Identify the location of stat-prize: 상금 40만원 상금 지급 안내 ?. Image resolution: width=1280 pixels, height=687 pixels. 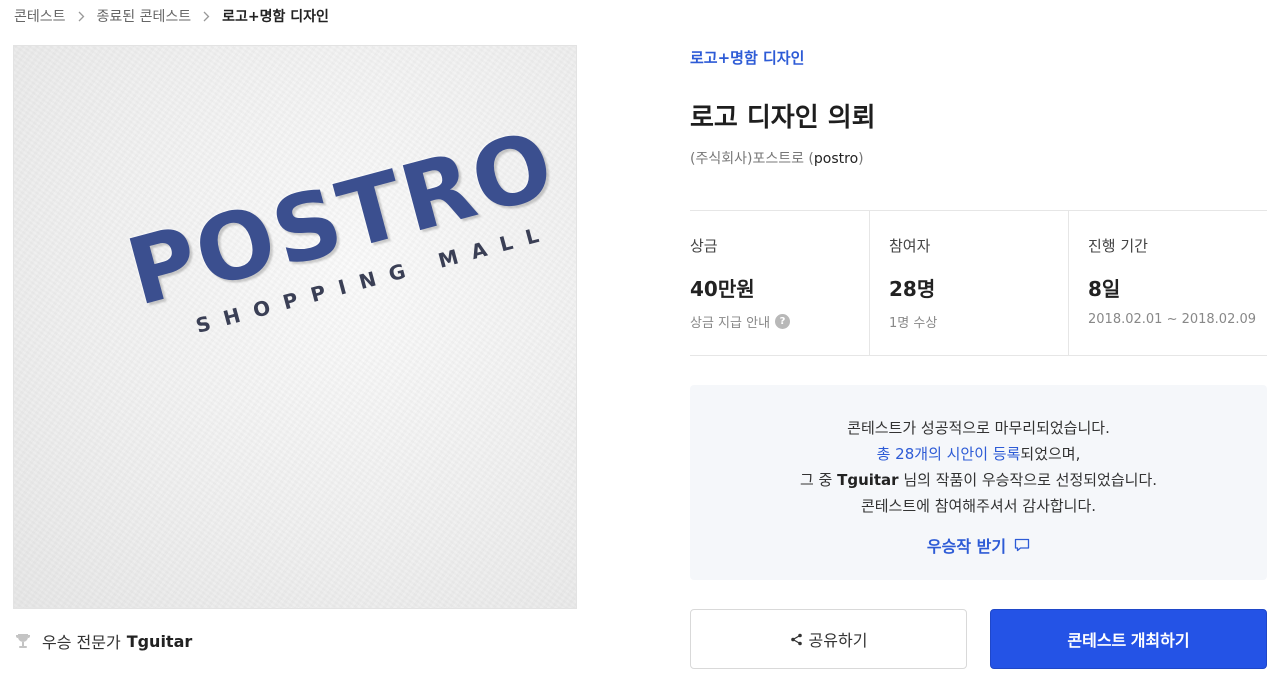
(779, 283).